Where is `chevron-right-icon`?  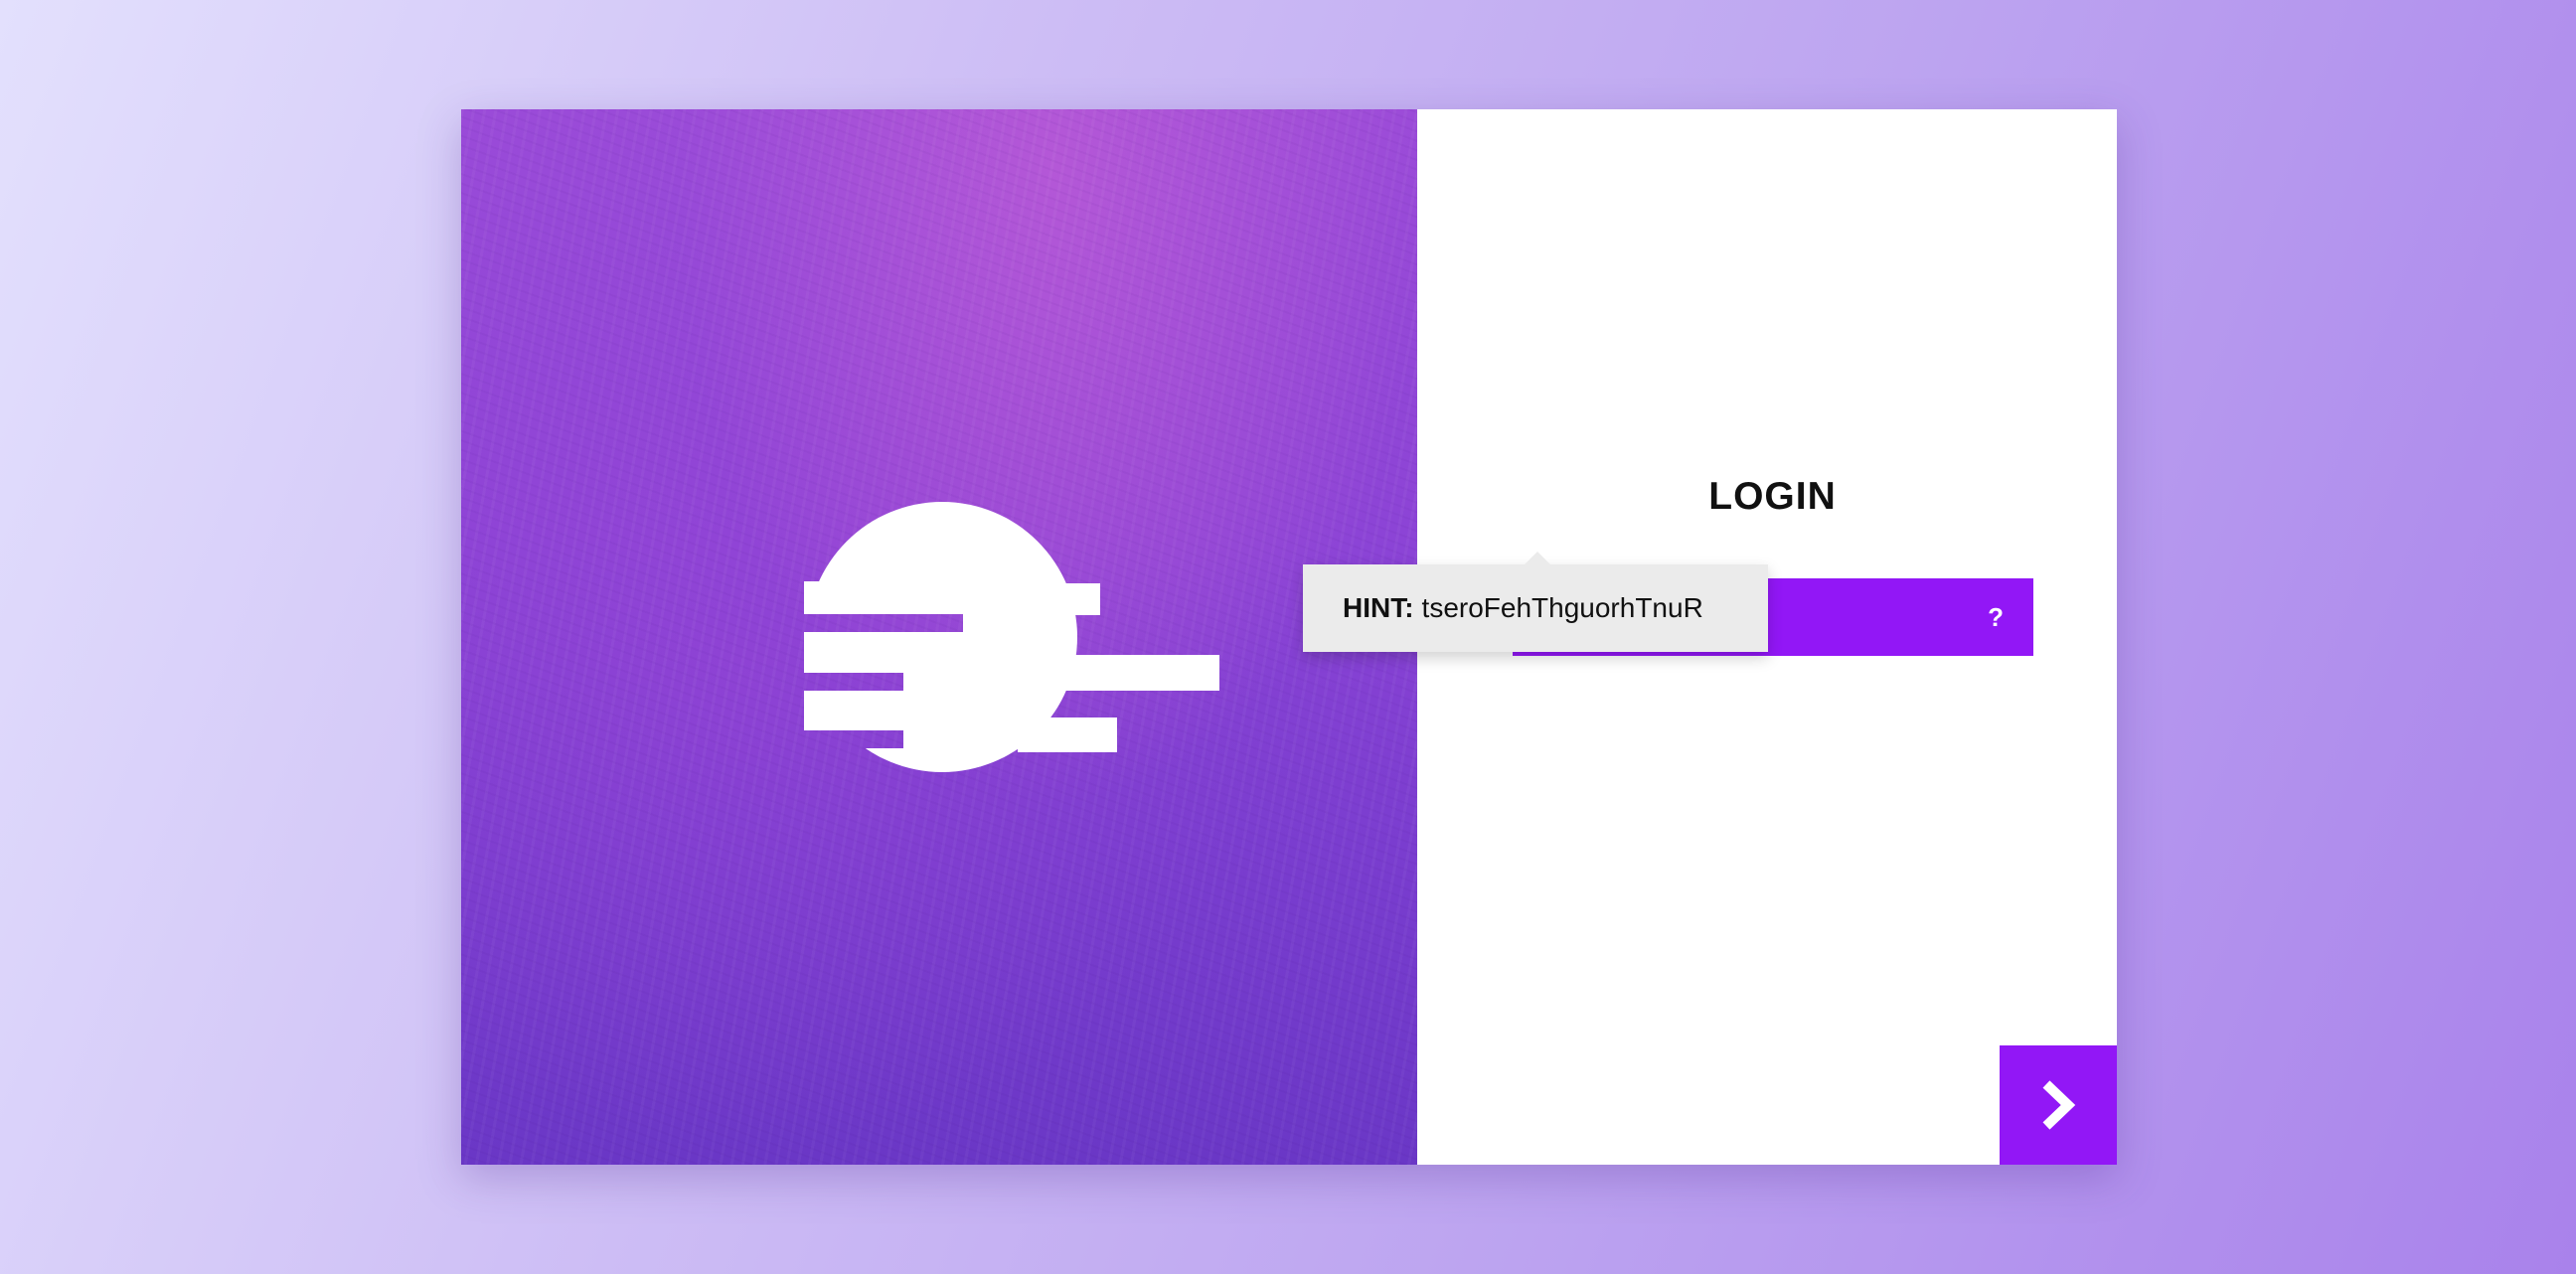
chevron-right-icon is located at coordinates (2059, 1105).